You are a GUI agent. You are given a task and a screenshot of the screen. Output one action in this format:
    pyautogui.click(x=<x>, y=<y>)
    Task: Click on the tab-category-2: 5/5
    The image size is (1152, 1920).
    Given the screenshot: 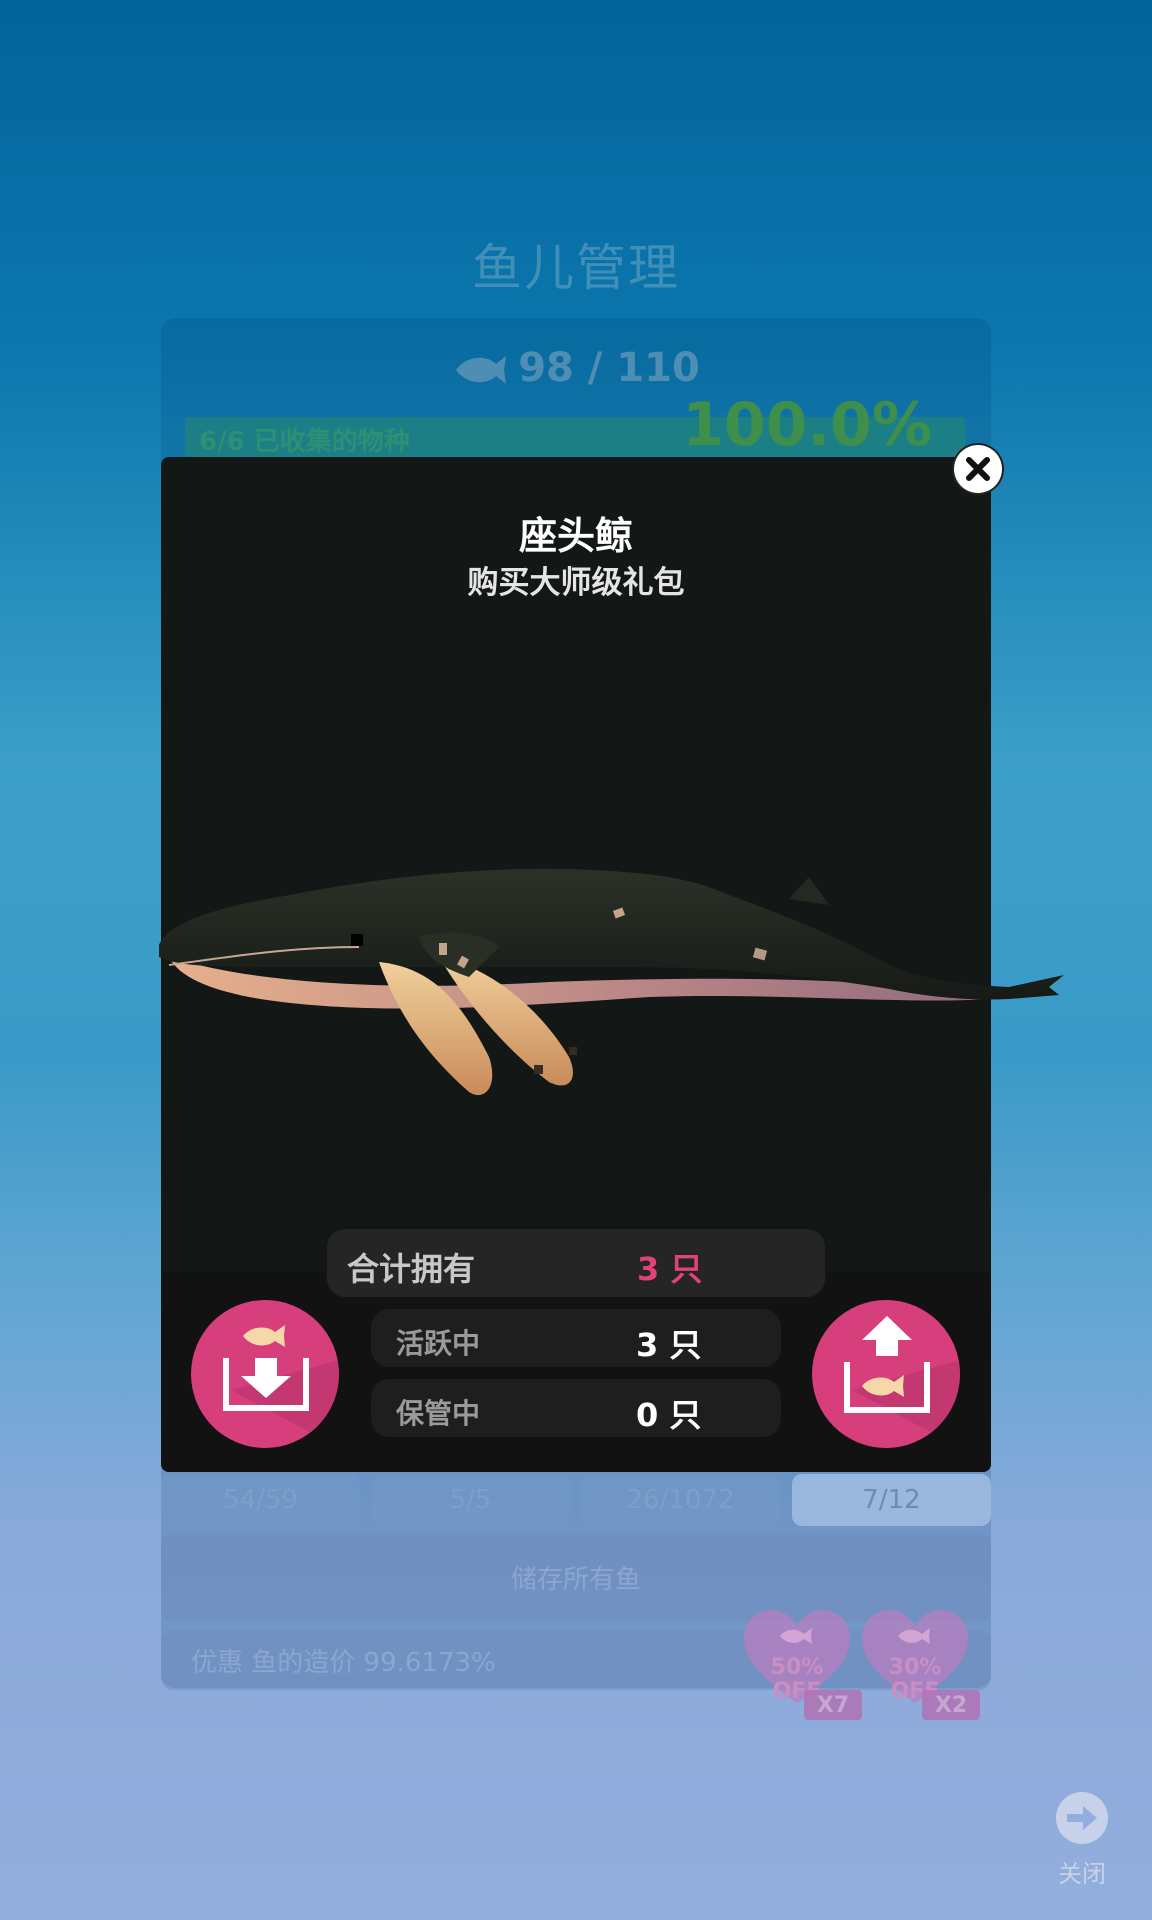 What is the action you would take?
    pyautogui.click(x=470, y=1500)
    